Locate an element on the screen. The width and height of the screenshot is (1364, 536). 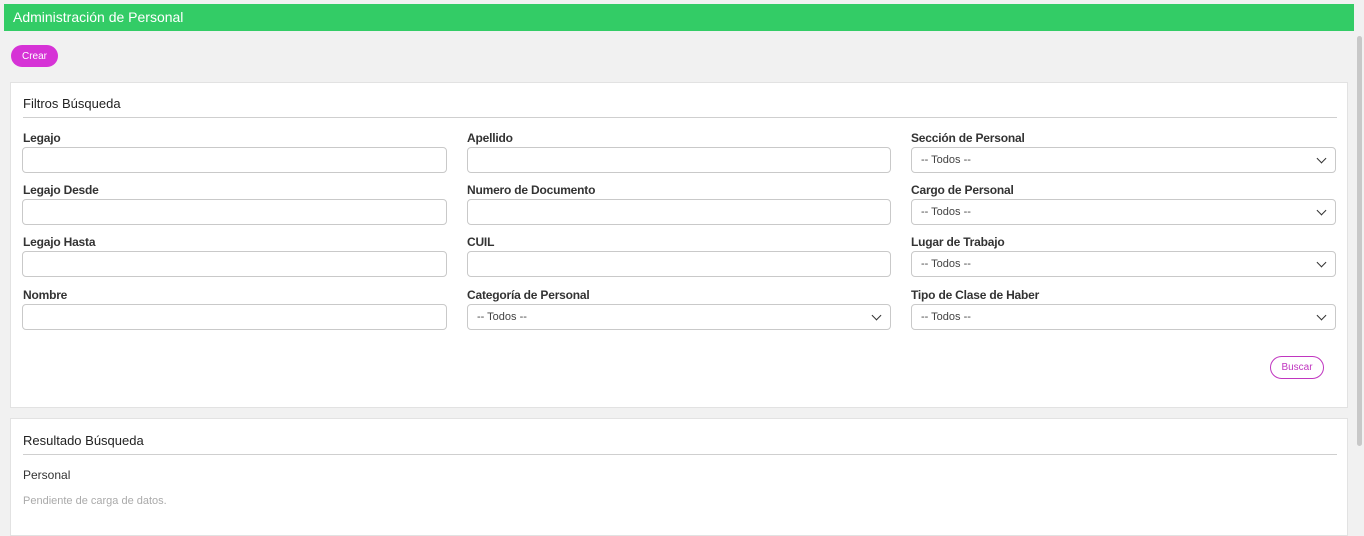
page-title: Administración de Personal is located at coordinates (98, 17).